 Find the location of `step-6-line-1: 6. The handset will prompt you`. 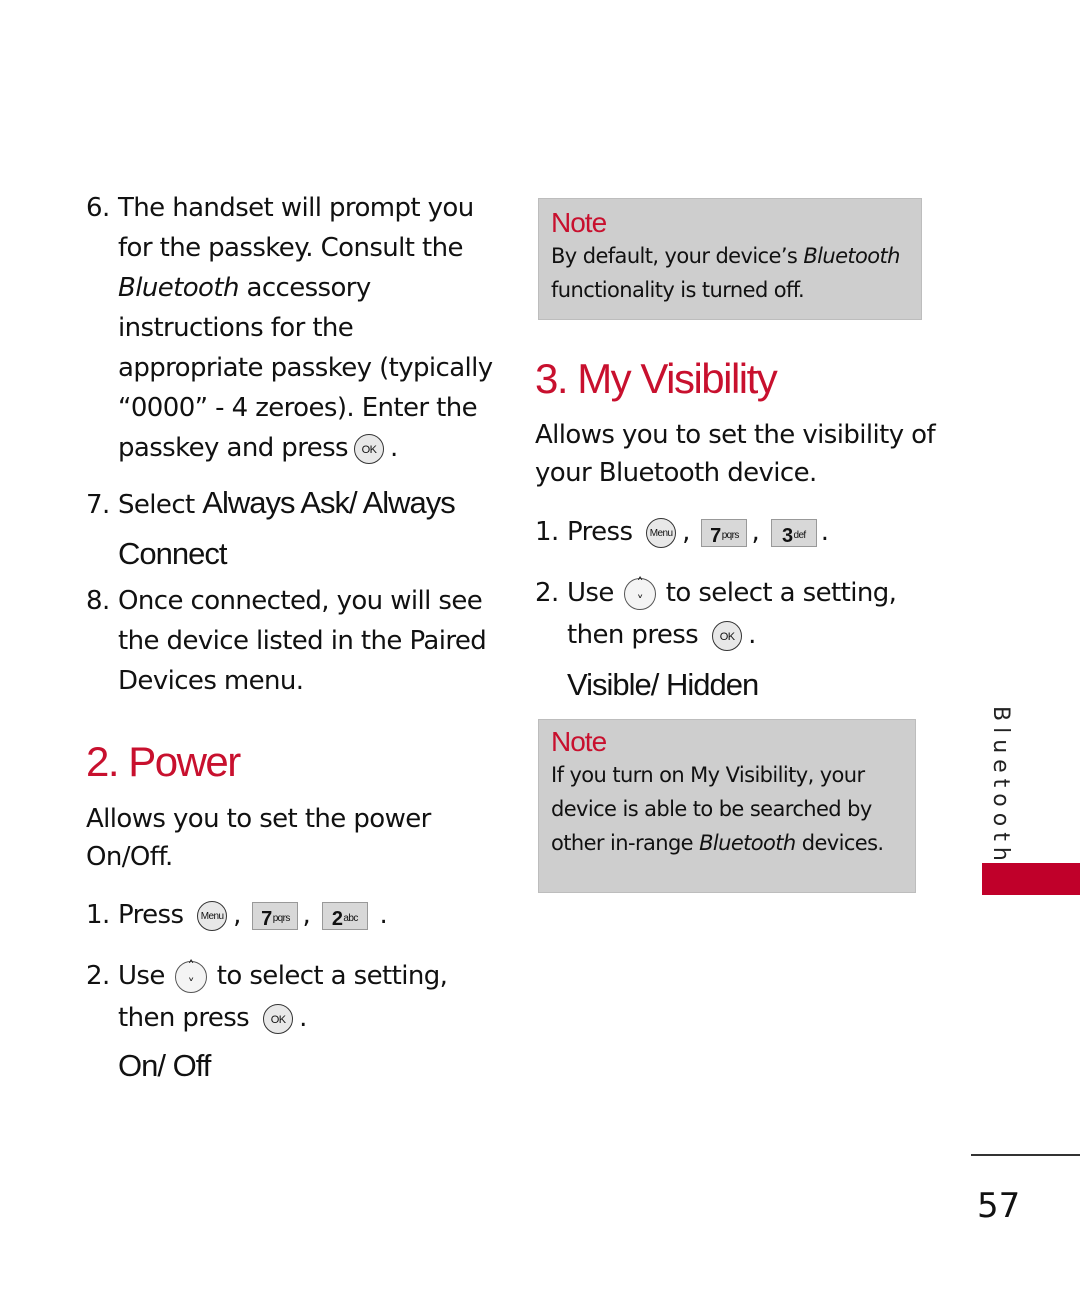

step-6-line-1: 6. The handset will prompt you is located at coordinates (296, 208).